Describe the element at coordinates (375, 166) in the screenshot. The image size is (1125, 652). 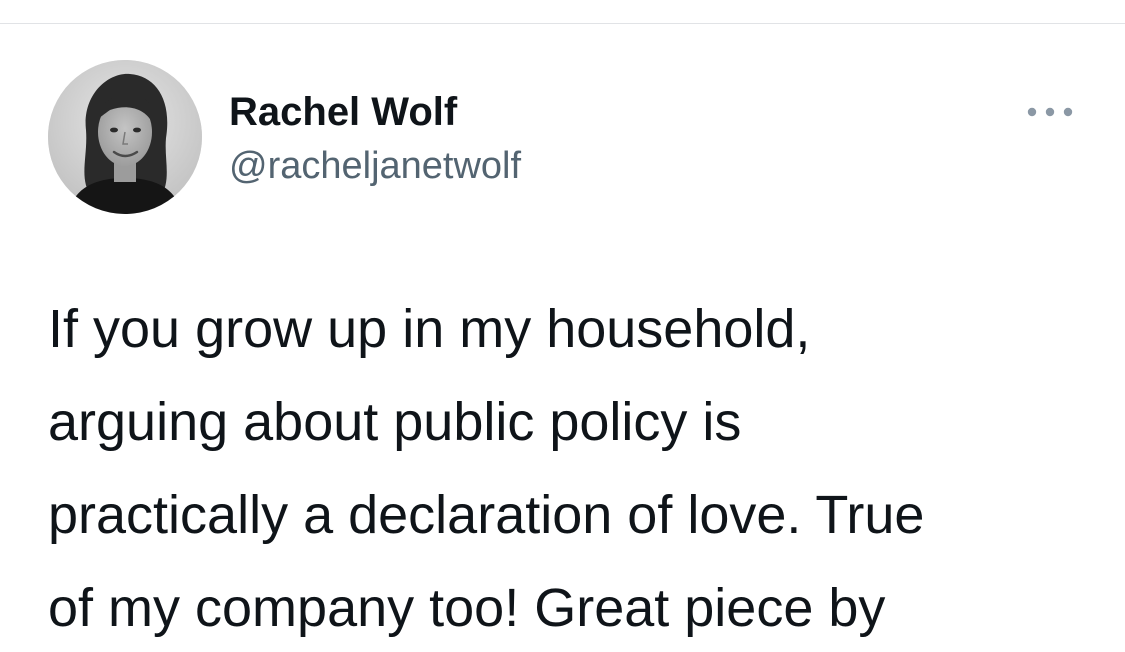
I see `author-handle: @racheljanetwolf` at that location.